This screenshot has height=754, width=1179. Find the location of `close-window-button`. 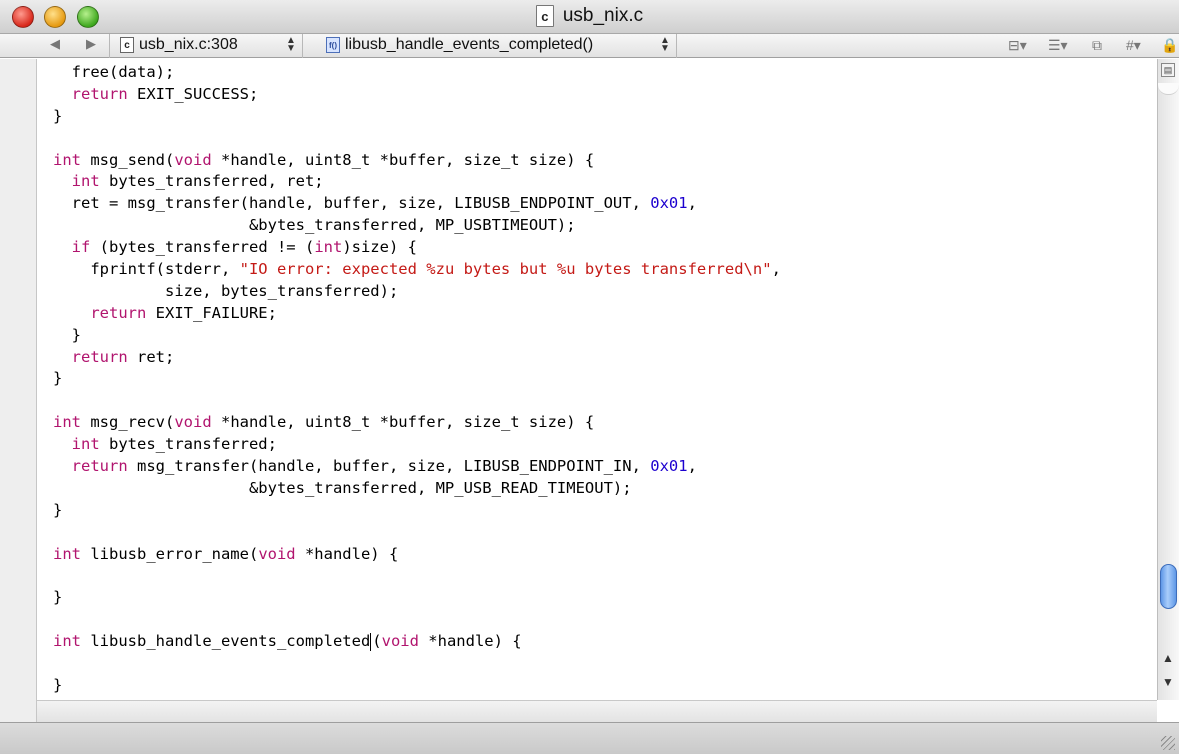

close-window-button is located at coordinates (23, 17).